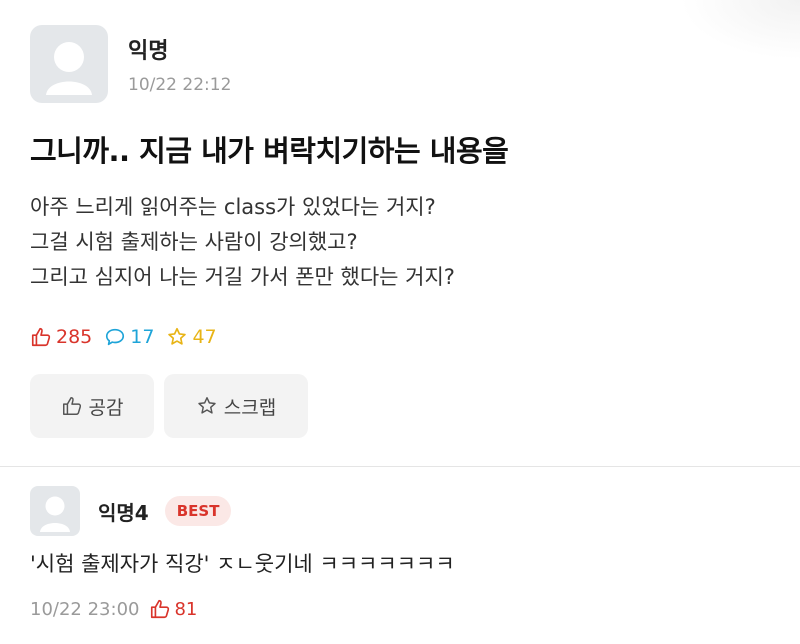  I want to click on like-count-stat: 285, so click(61, 337).